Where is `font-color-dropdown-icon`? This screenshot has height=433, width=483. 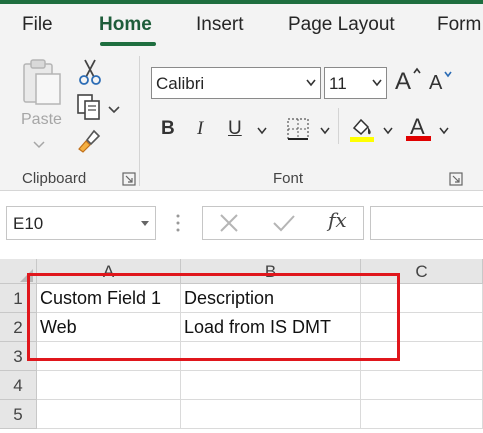
font-color-dropdown-icon is located at coordinates (444, 131).